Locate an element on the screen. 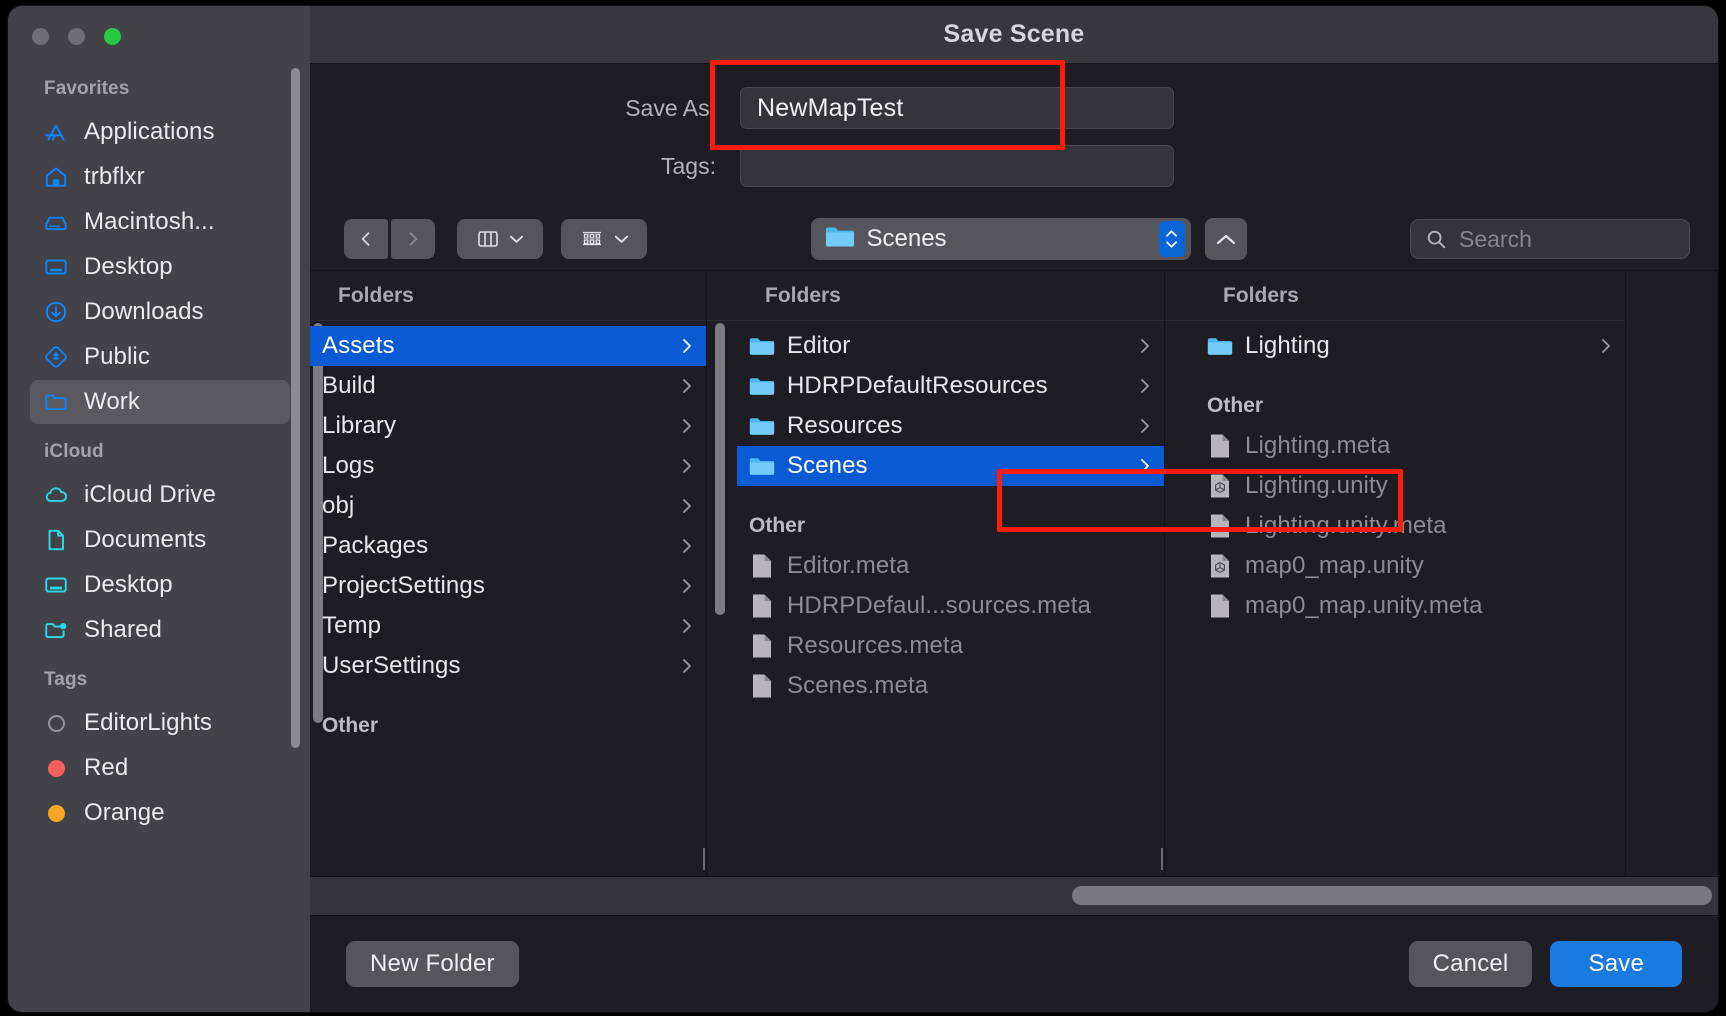  list-item: ProjectSettings is located at coordinates (508, 586).